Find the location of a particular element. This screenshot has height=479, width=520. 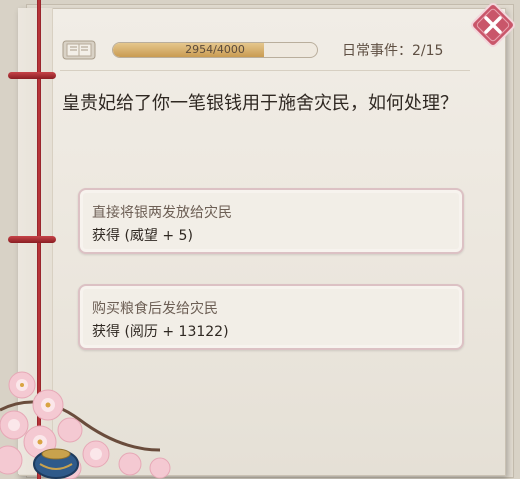

experience-progress-bar: 2954/4000 is located at coordinates (215, 50).